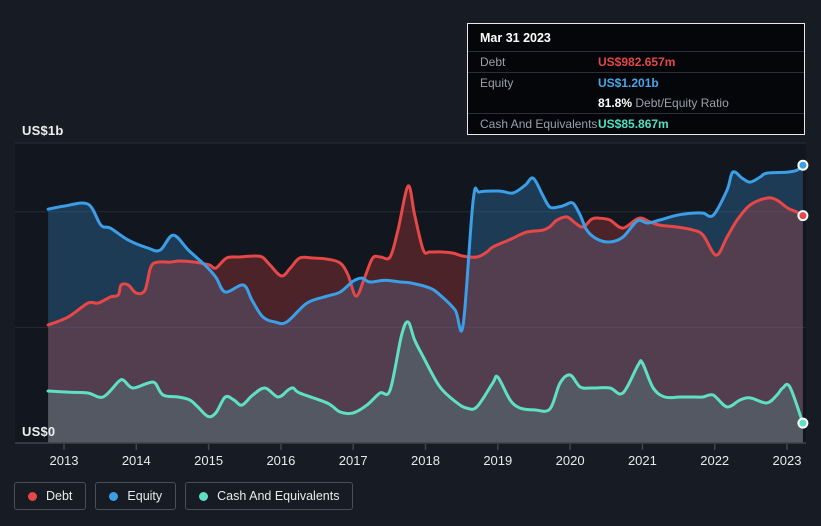 This screenshot has width=821, height=526. What do you see at coordinates (184, 496) in the screenshot?
I see `chart-legend: Debt Equity Cash And Equivalents` at bounding box center [184, 496].